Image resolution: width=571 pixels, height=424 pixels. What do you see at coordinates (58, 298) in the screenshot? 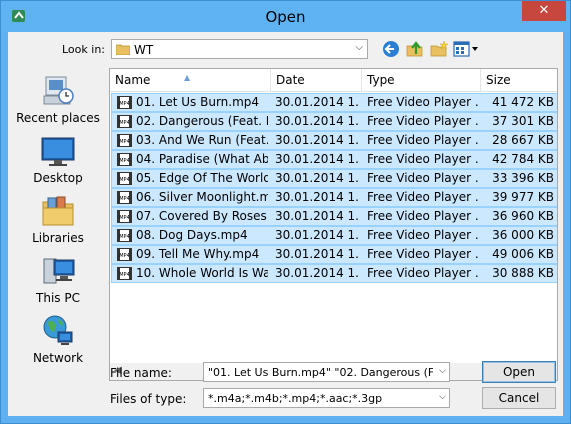
I see `place-label: This PC` at bounding box center [58, 298].